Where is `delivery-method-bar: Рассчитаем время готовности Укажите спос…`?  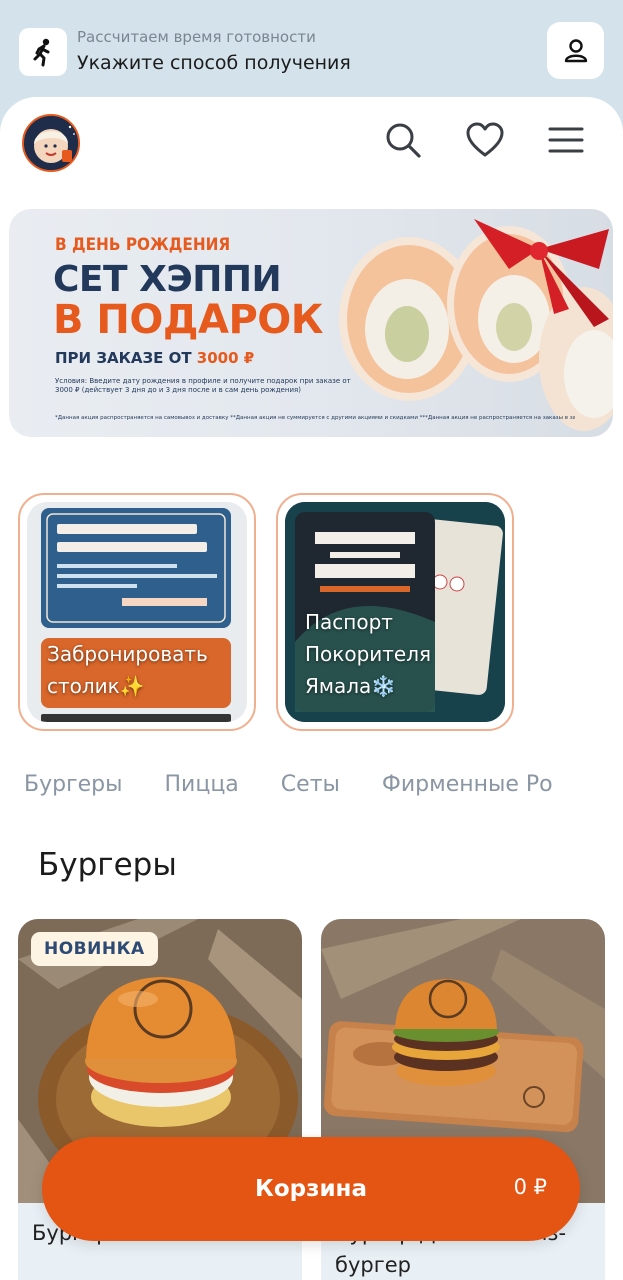 delivery-method-bar: Рассчитаем время готовности Укажите спос… is located at coordinates (311, 50).